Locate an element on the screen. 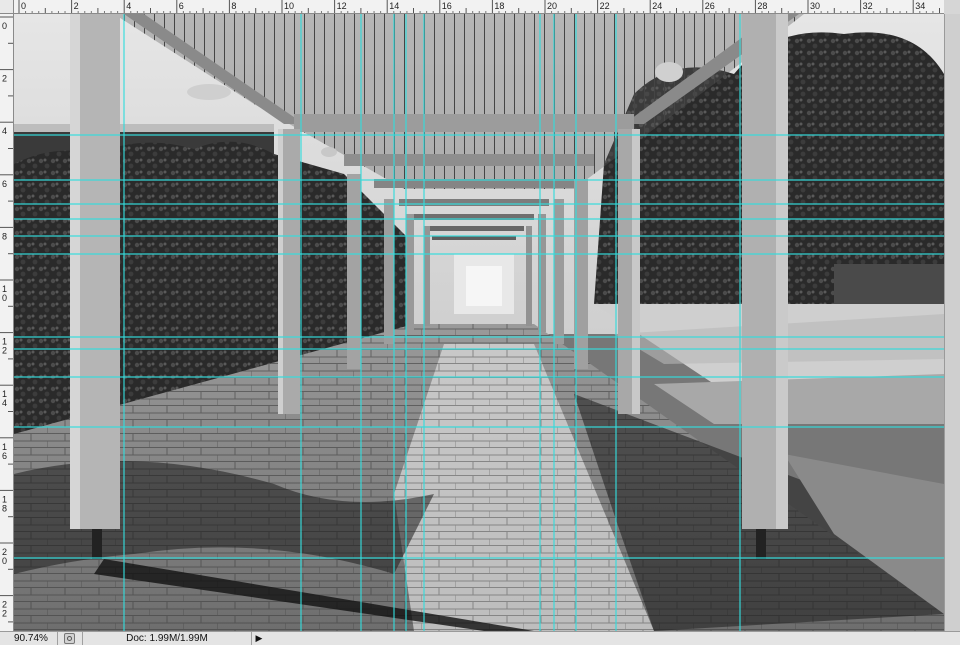 Image resolution: width=960 pixels, height=645 pixels. ruler-label: 34 is located at coordinates (920, 6).